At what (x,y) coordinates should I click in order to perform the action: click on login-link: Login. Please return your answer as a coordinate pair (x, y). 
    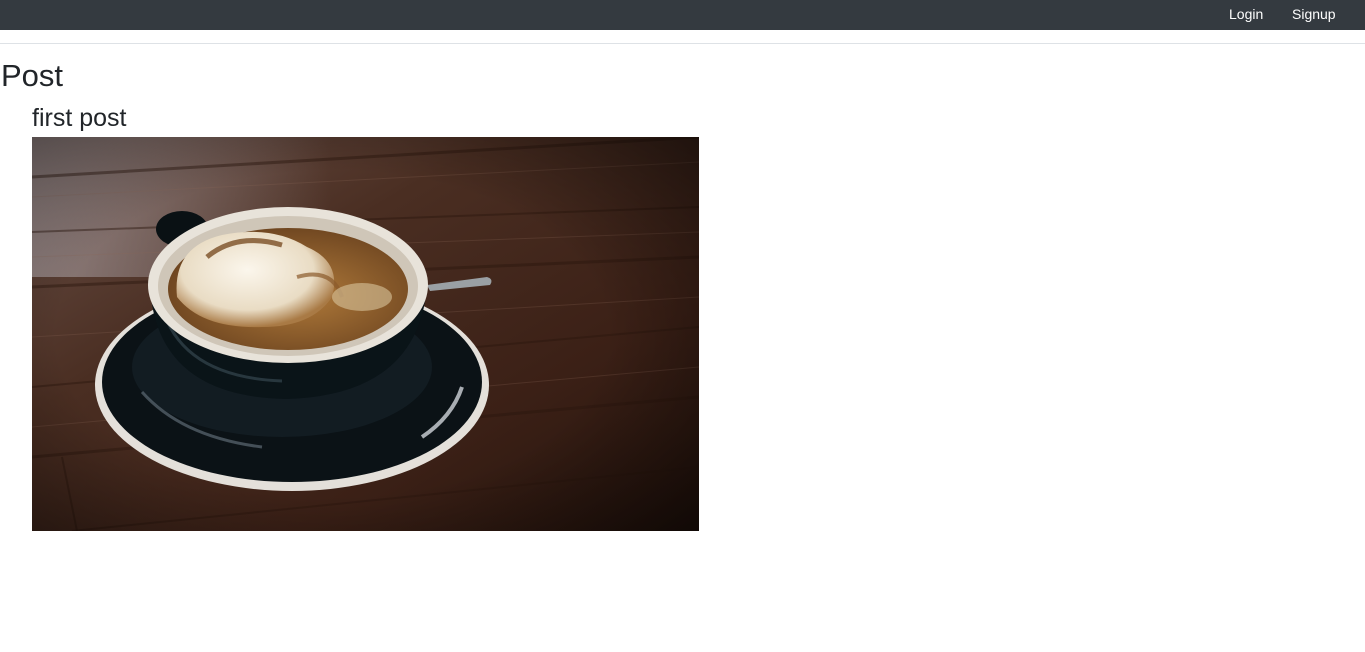
    Looking at the image, I should click on (1246, 14).